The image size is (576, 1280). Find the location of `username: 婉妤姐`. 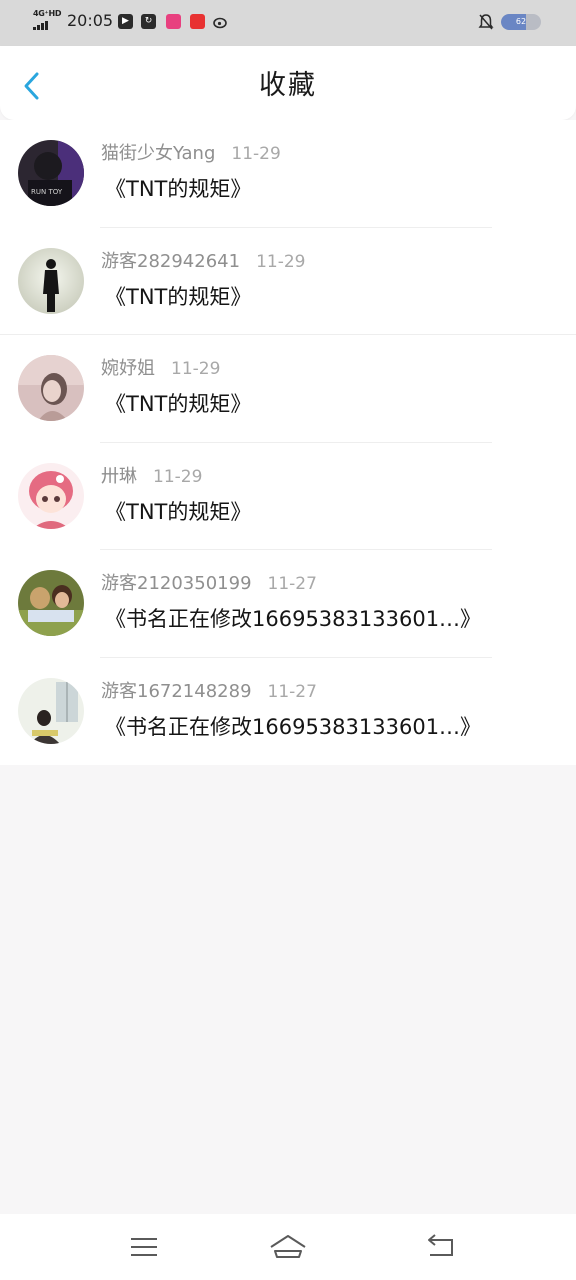

username: 婉妤姐 is located at coordinates (128, 368).